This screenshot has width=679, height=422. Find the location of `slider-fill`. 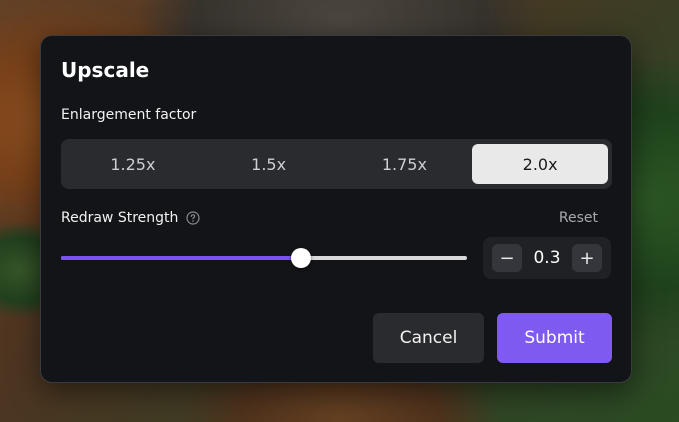

slider-fill is located at coordinates (181, 258).